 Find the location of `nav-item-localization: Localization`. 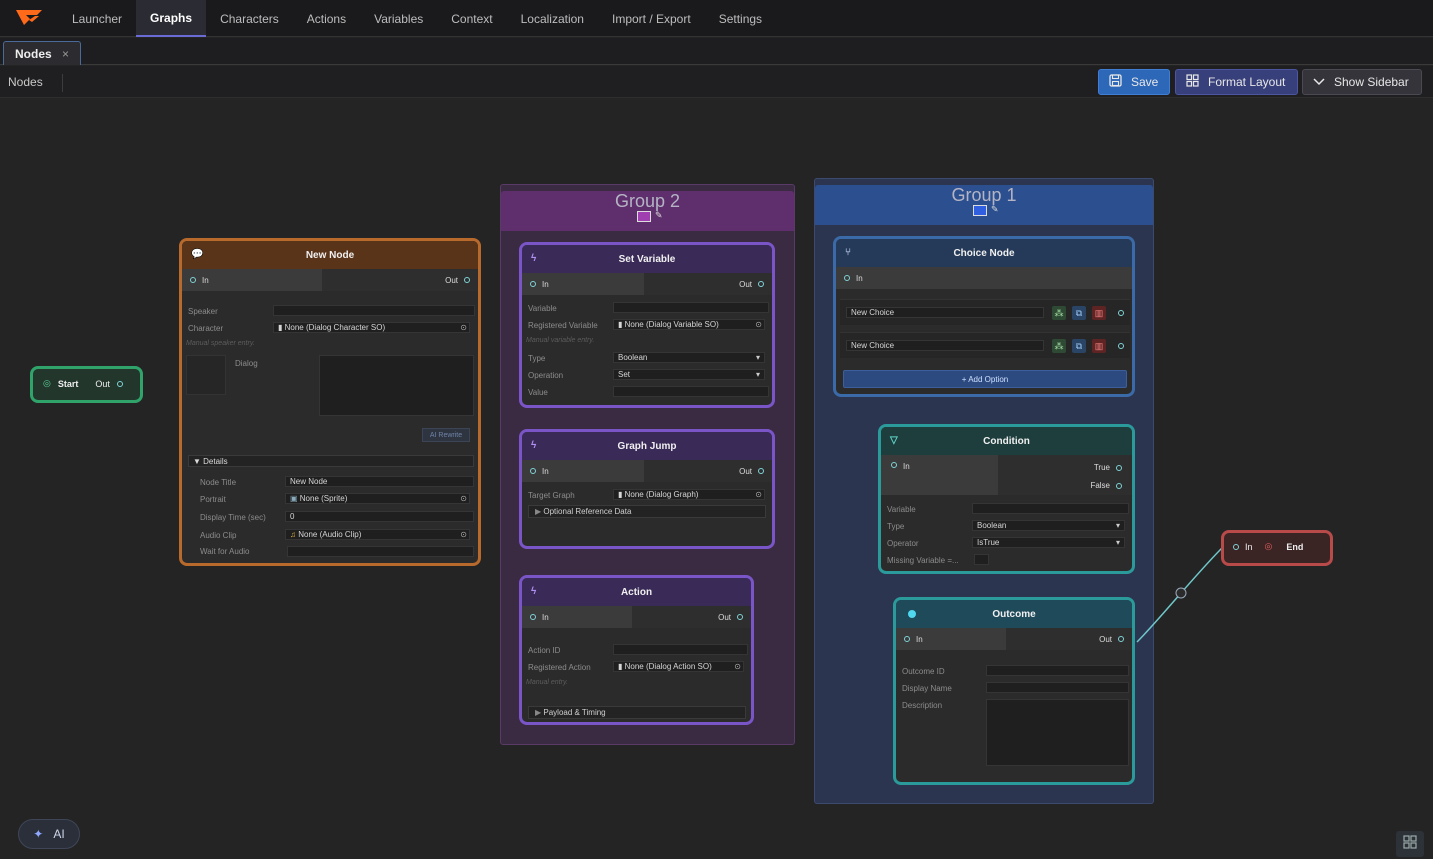

nav-item-localization: Localization is located at coordinates (552, 18).